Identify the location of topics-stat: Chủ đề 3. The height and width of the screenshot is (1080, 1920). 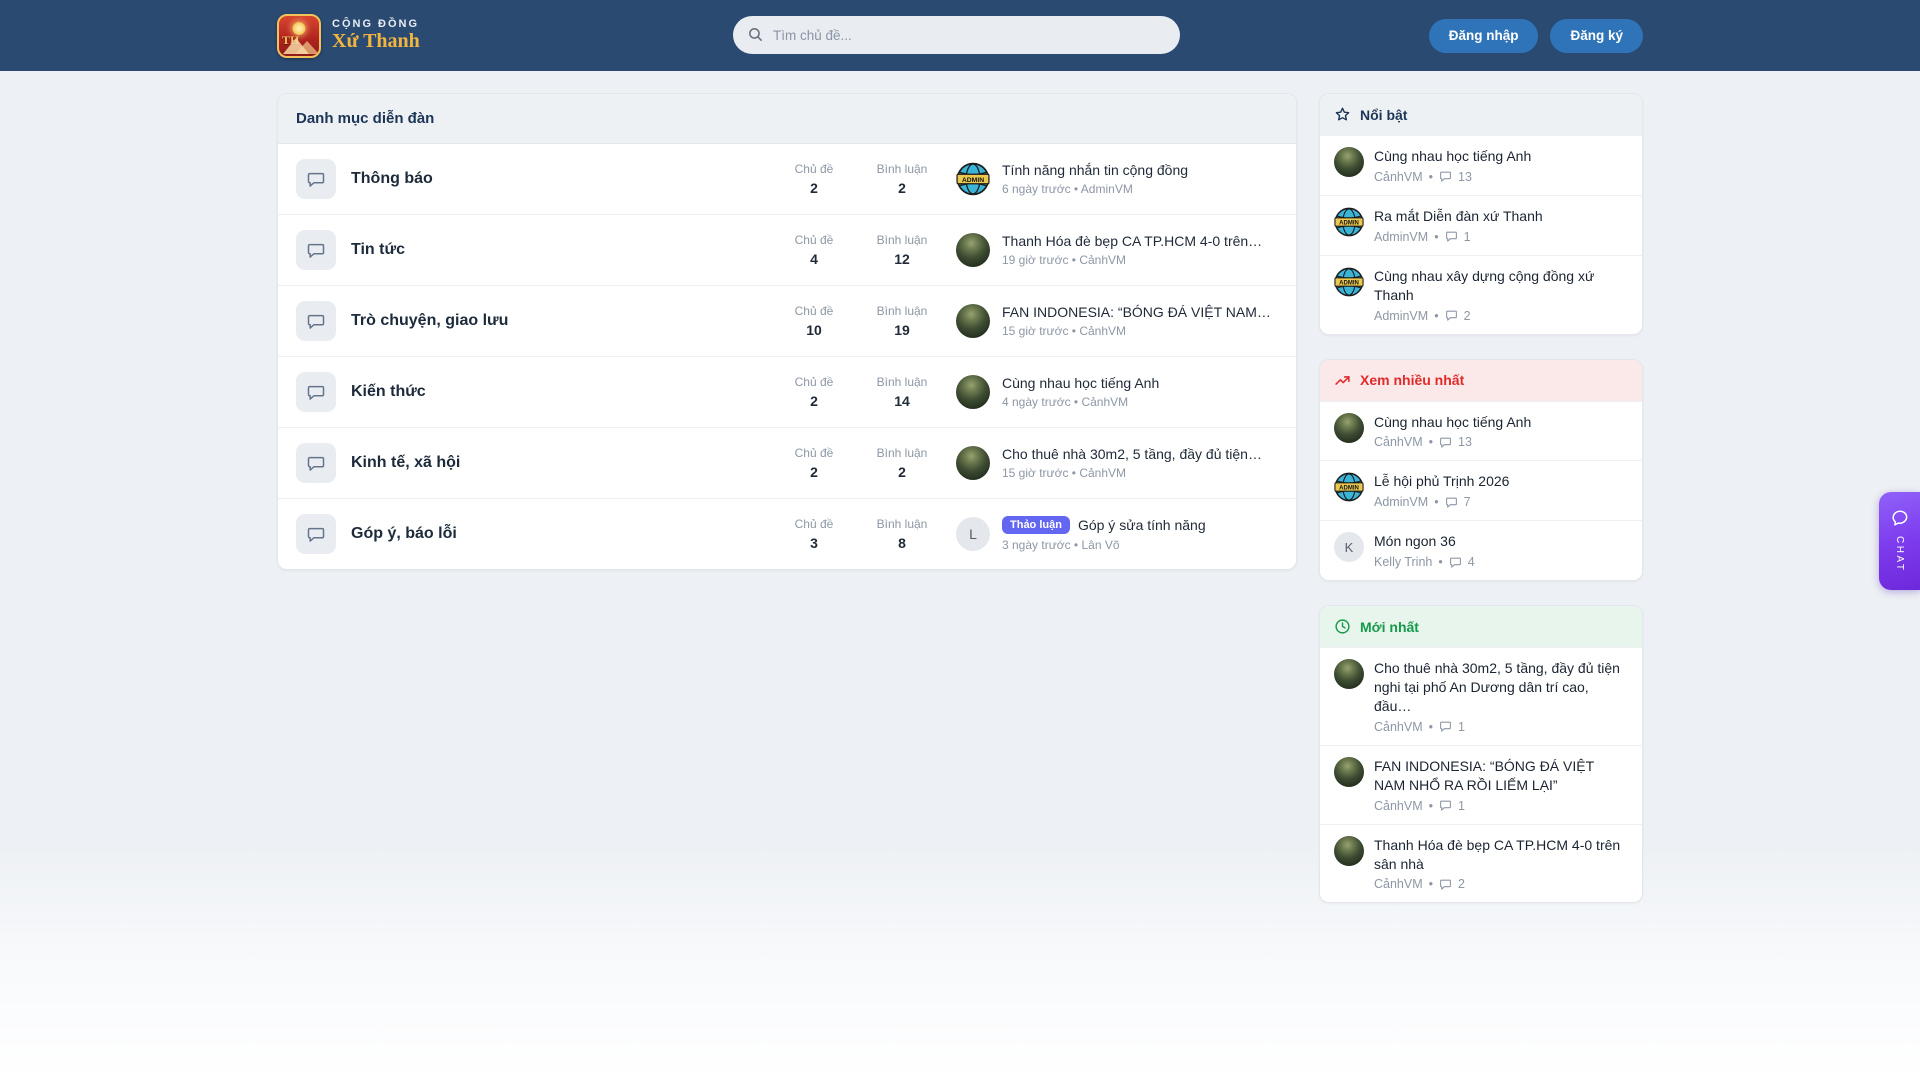
(814, 534).